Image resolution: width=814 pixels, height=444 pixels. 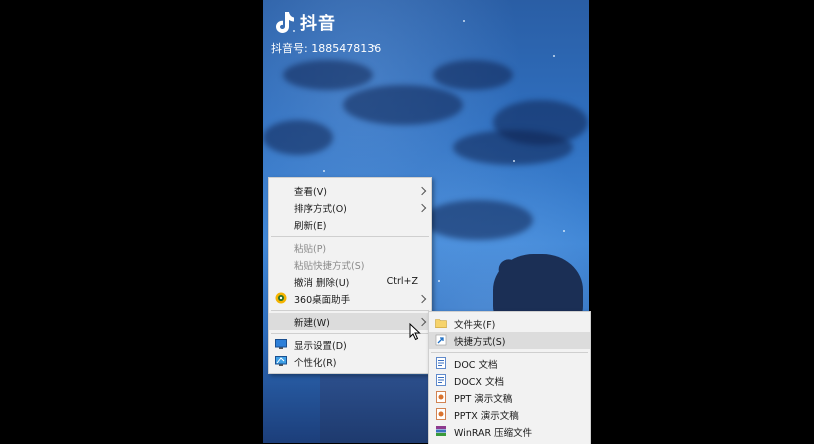 I want to click on menu-item-paste-shortcut: 粘贴快捷方式(S), so click(x=329, y=266).